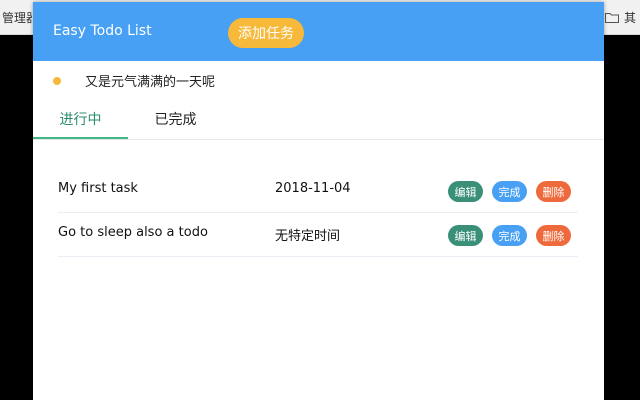 The image size is (640, 400). Describe the element at coordinates (612, 18) in the screenshot. I see `folder-icon` at that location.